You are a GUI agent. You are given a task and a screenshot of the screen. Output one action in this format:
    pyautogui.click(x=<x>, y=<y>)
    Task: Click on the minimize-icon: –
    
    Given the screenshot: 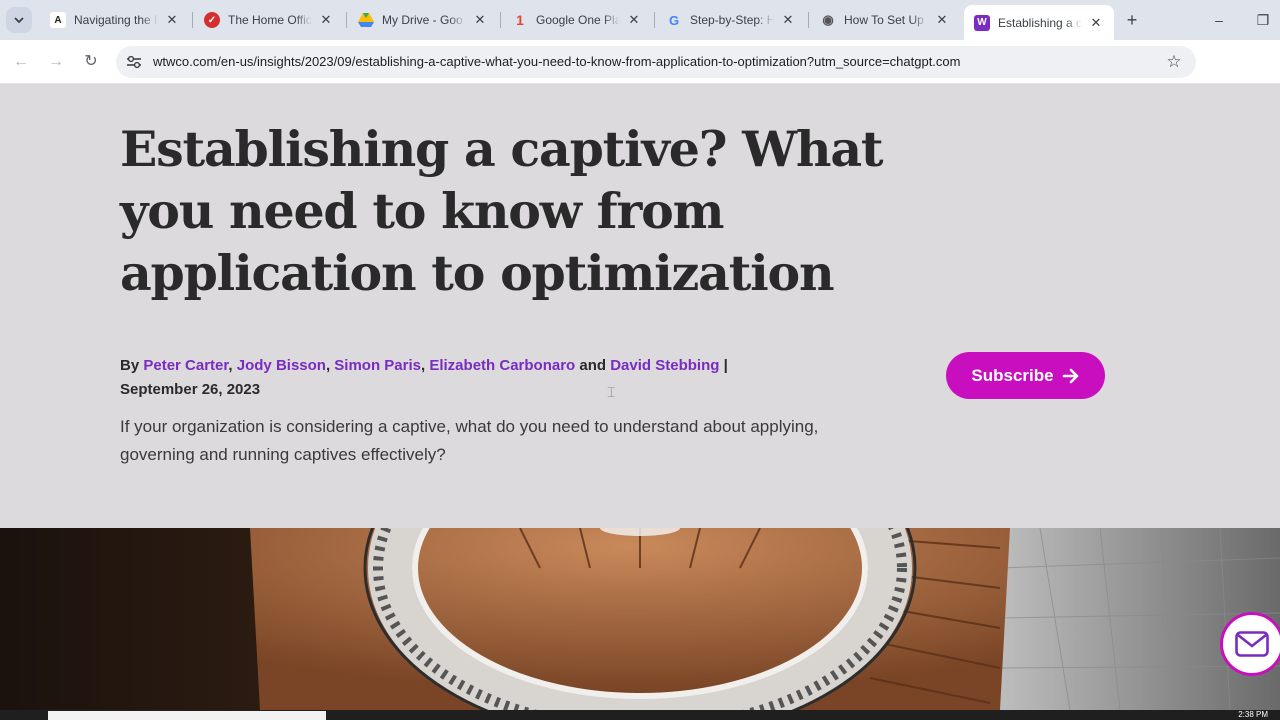 What is the action you would take?
    pyautogui.click(x=1219, y=20)
    